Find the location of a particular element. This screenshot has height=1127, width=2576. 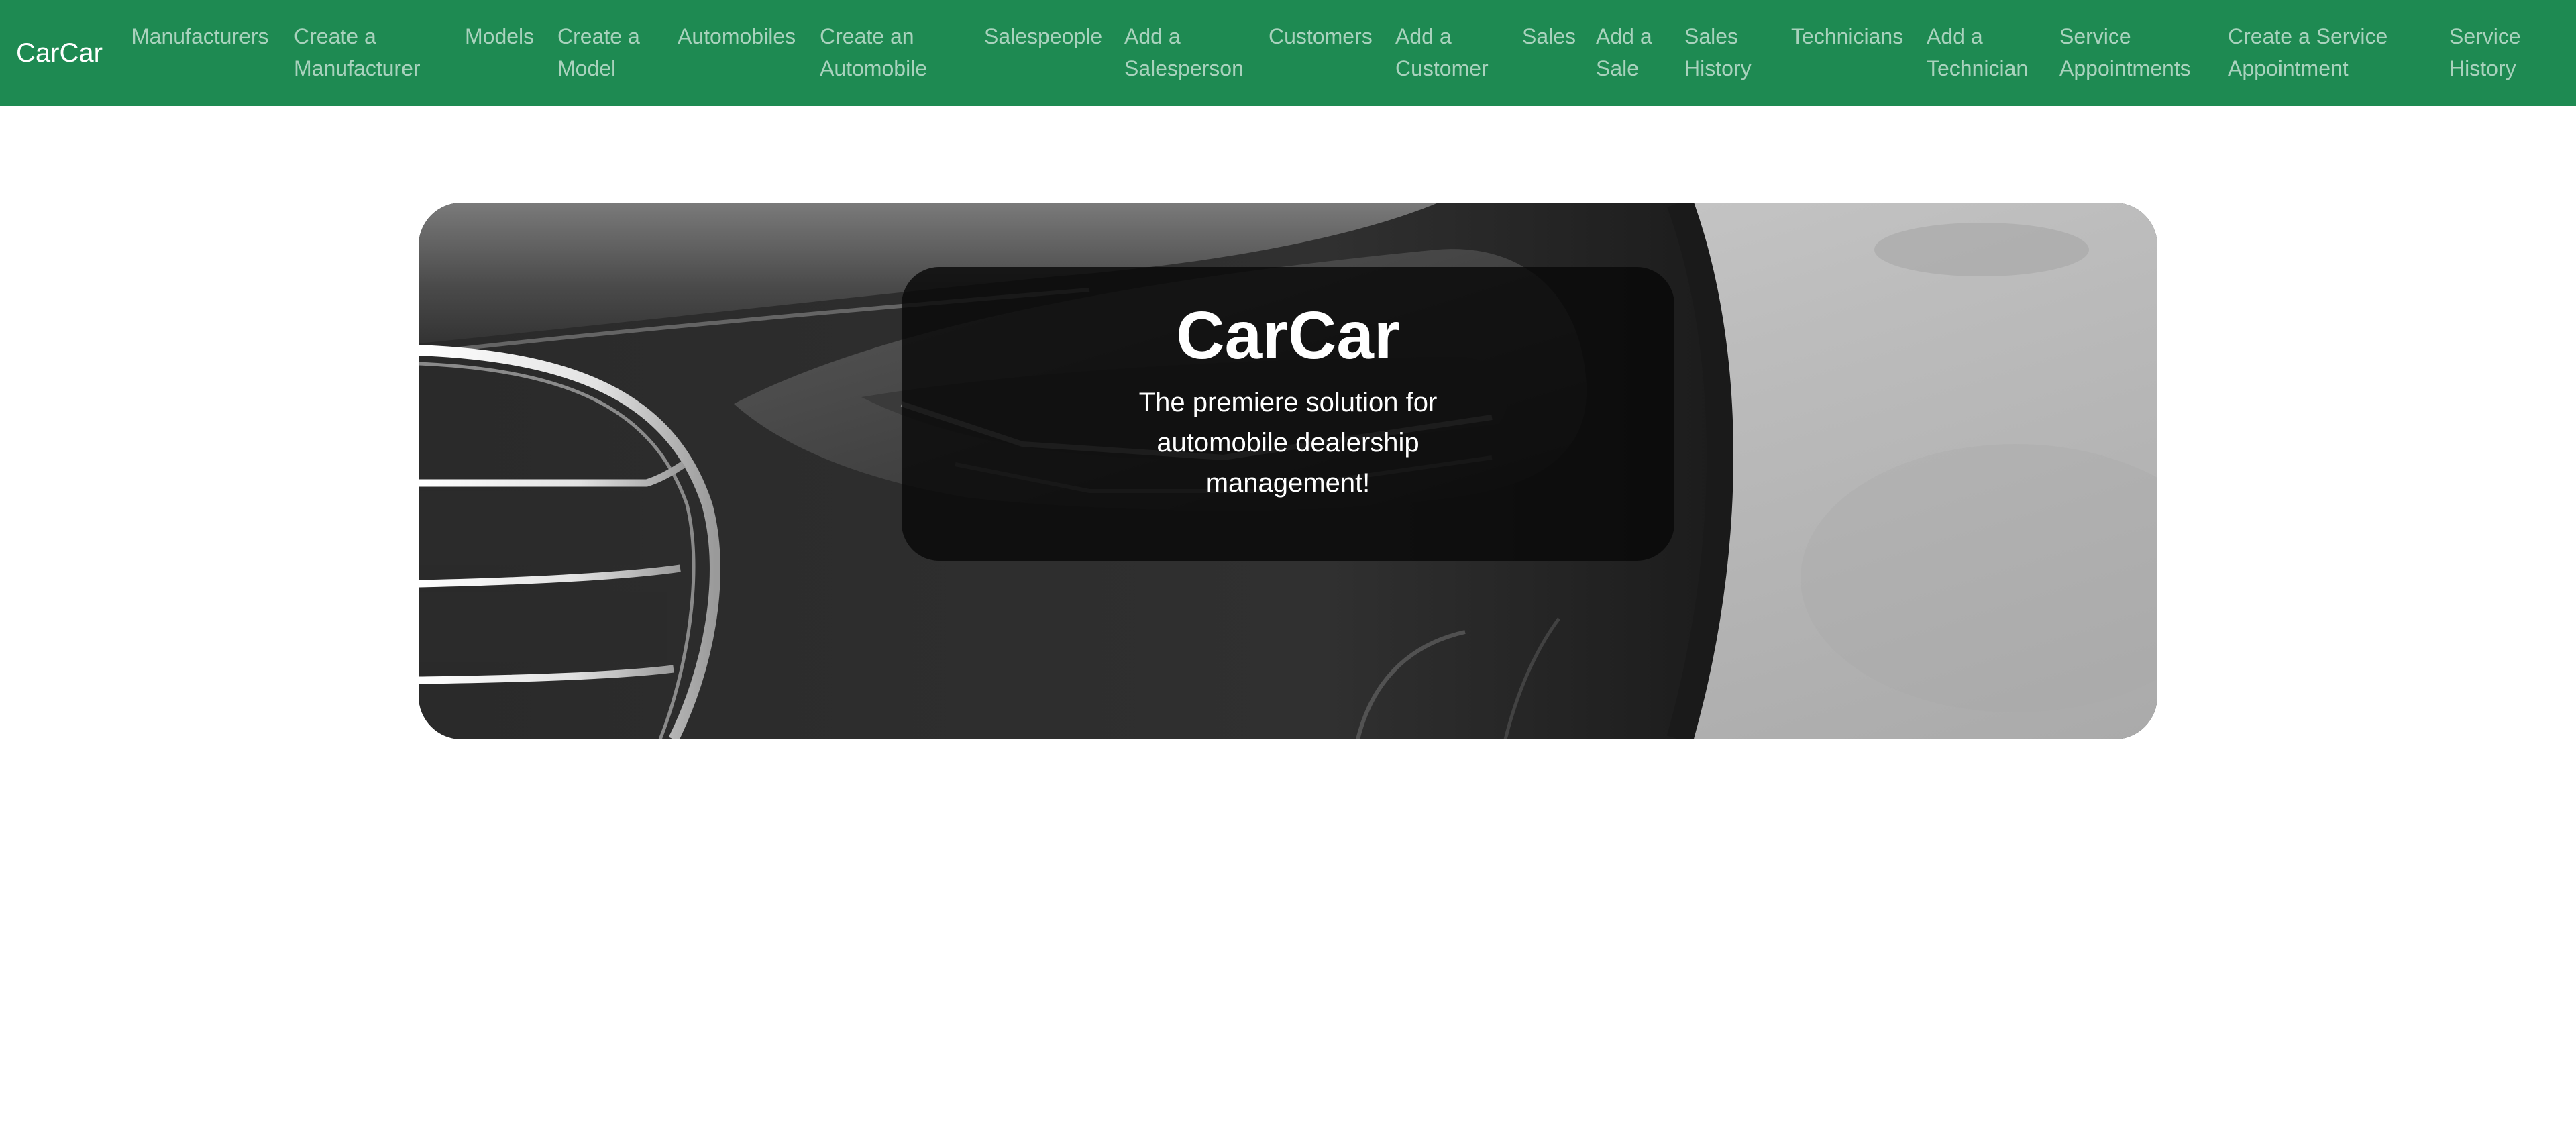

nav-link-create-manufacturer: Create a Manufacturer is located at coordinates (357, 52).